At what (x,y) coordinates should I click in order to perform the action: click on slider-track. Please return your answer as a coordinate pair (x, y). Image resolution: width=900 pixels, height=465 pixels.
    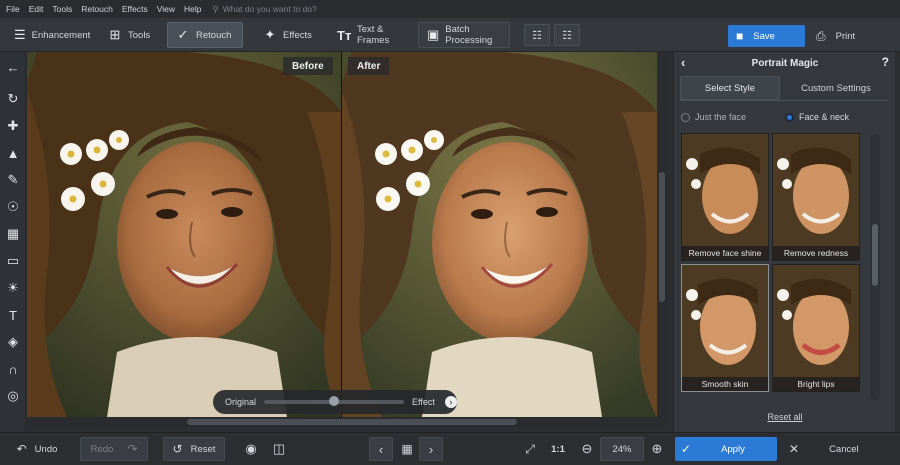
    Looking at the image, I should click on (334, 401).